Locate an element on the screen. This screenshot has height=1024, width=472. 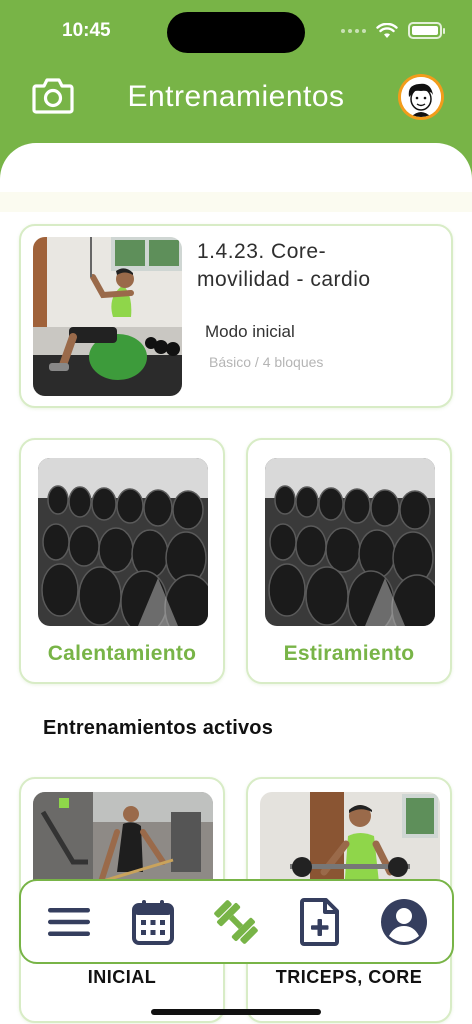
menu-icon is located at coordinates (68, 921).